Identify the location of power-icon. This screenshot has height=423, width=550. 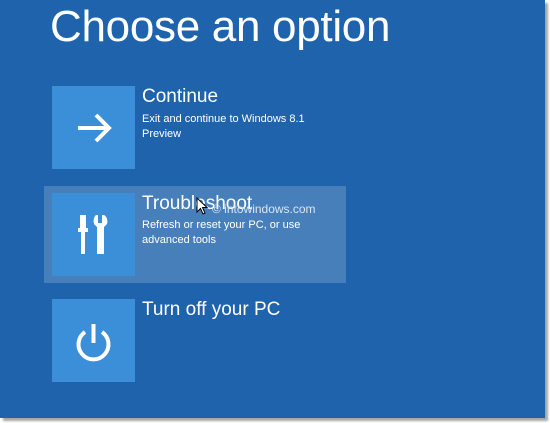
(93, 343).